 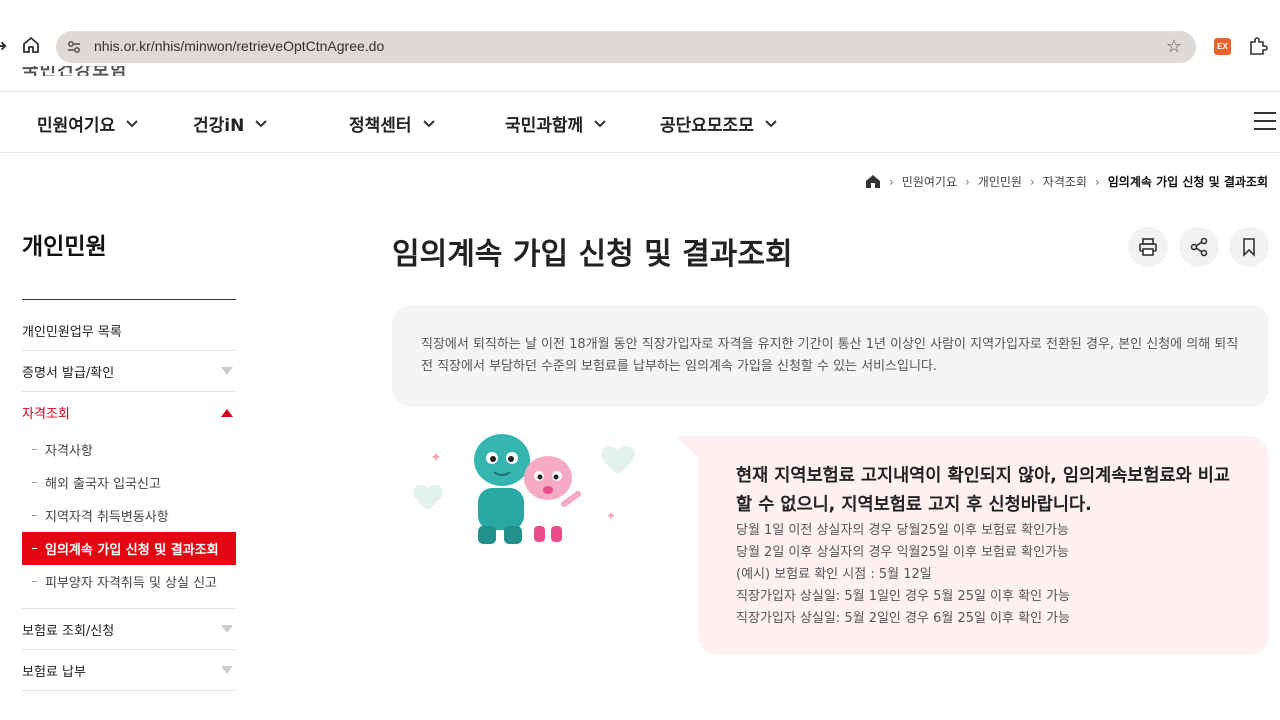 What do you see at coordinates (64, 247) in the screenshot?
I see `sidebar-title: 개인민원` at bounding box center [64, 247].